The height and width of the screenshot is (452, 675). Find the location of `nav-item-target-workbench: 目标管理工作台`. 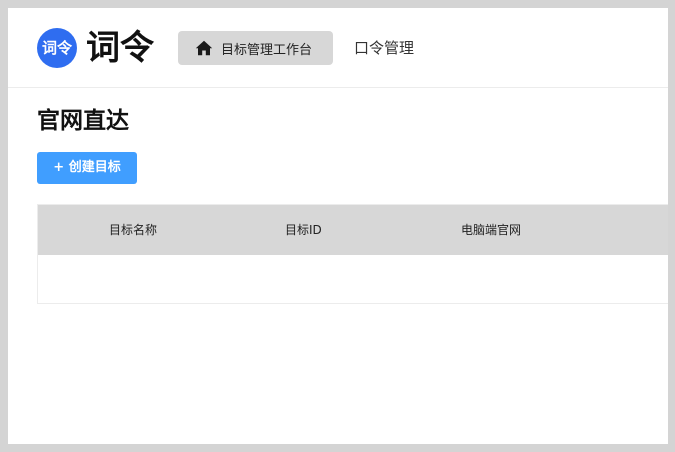

nav-item-target-workbench: 目标管理工作台 is located at coordinates (255, 48).